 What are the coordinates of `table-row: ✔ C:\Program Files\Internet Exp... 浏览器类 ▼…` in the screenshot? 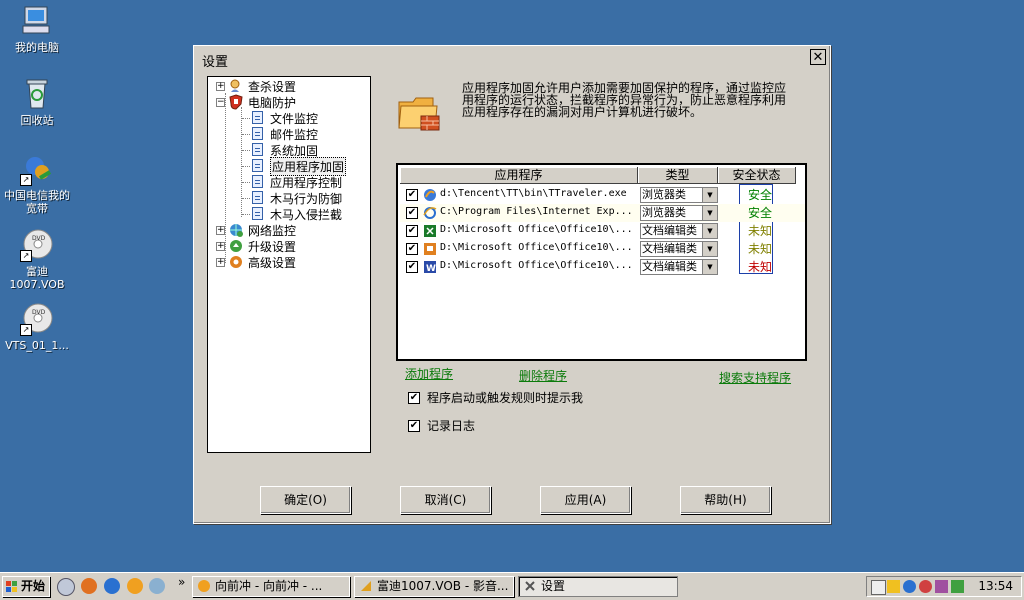 It's located at (602, 213).